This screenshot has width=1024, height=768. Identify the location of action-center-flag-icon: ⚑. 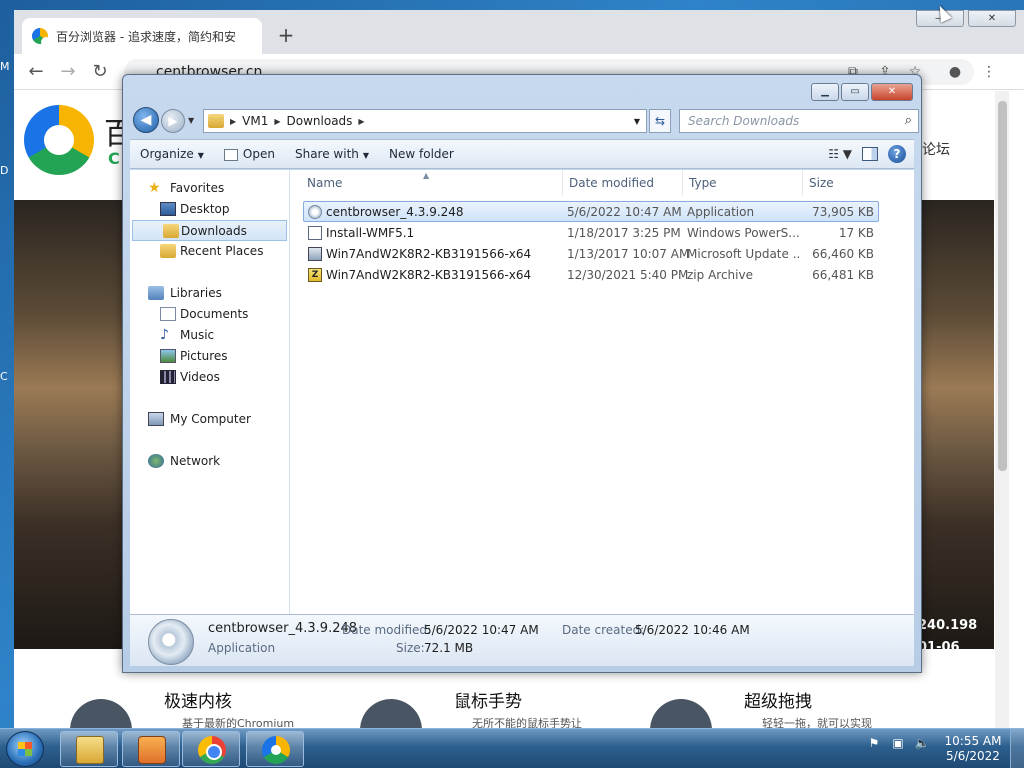
(874, 743).